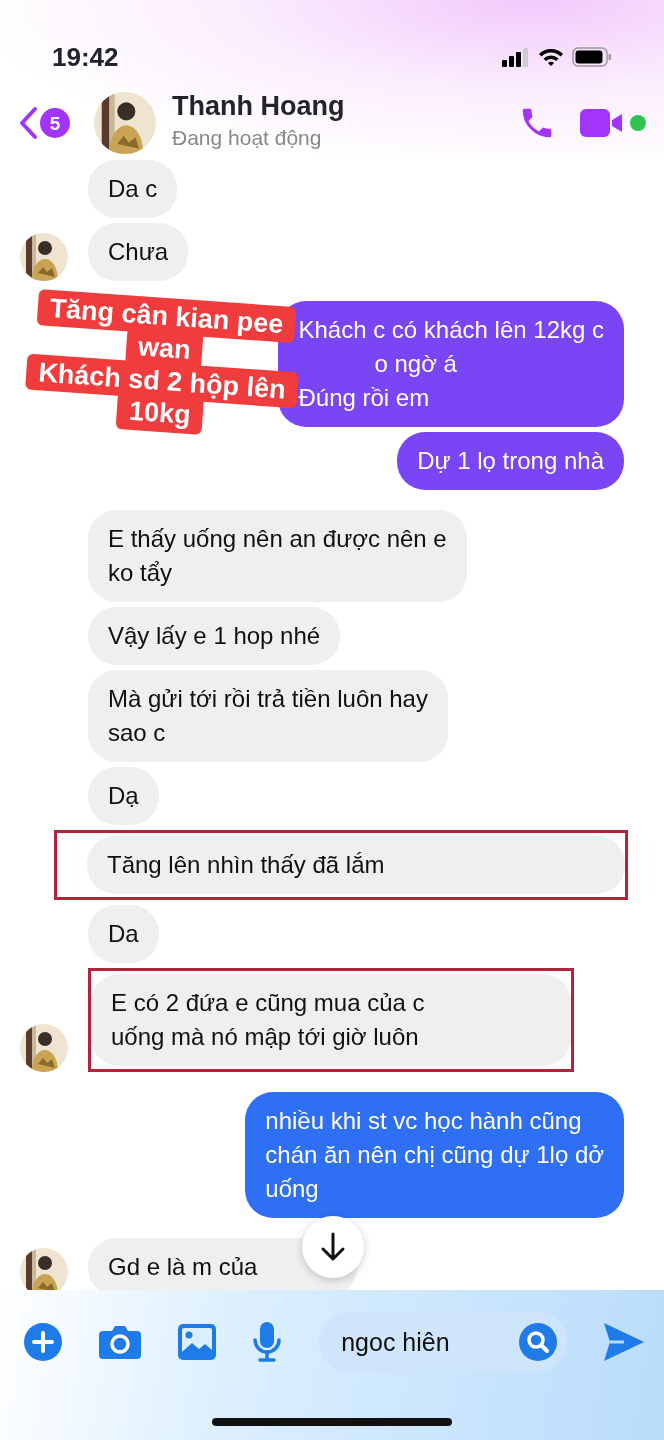 The height and width of the screenshot is (1440, 664). What do you see at coordinates (247, 138) in the screenshot?
I see `contact-status: Đang hoạt động` at bounding box center [247, 138].